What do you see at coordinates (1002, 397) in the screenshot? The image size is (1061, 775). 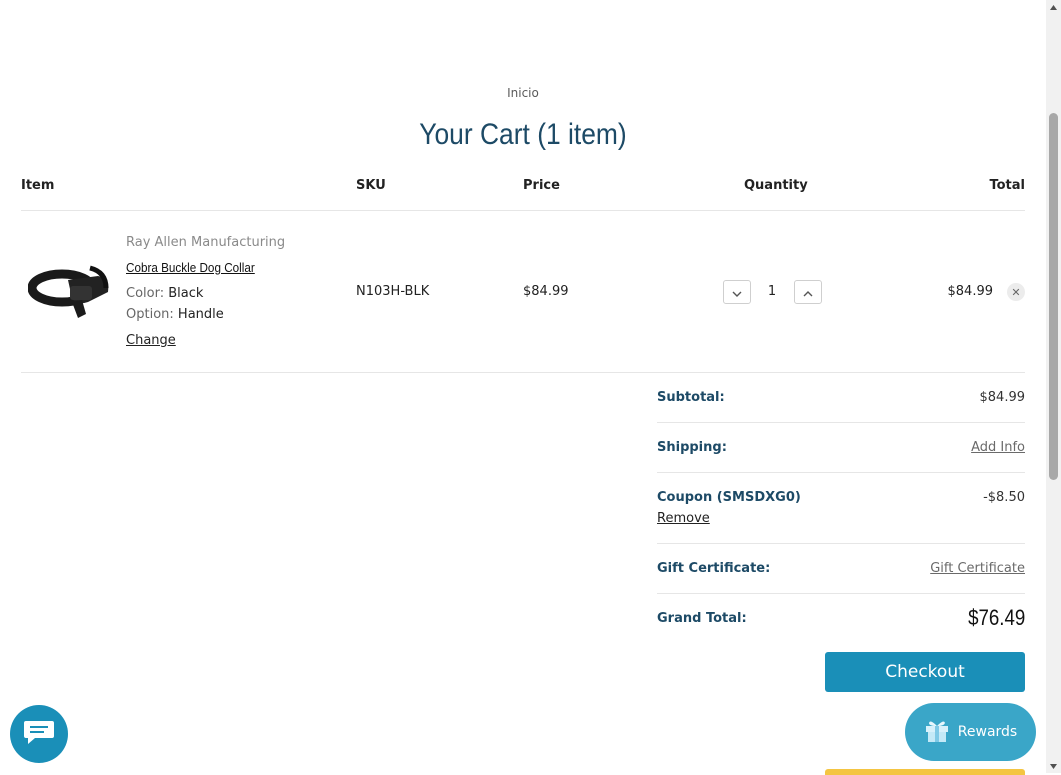 I see `subtotal-value: $84.99` at bounding box center [1002, 397].